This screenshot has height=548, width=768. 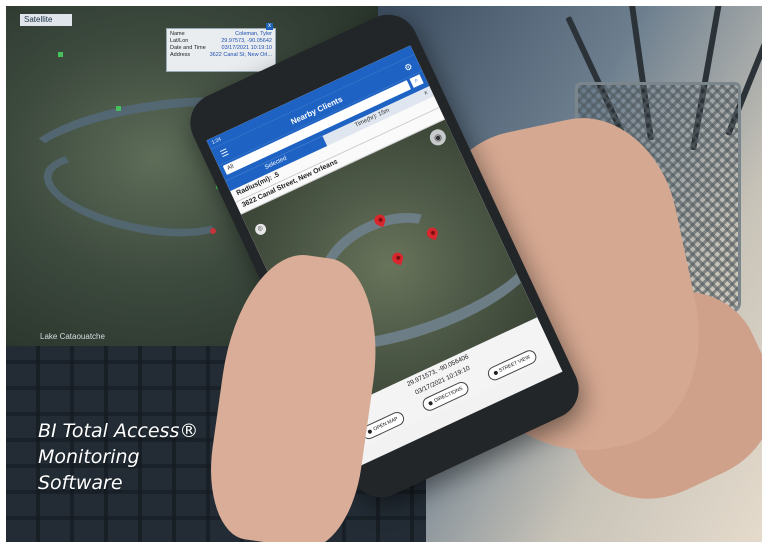 What do you see at coordinates (224, 152) in the screenshot?
I see `hamburger-menu-icon: ☰` at bounding box center [224, 152].